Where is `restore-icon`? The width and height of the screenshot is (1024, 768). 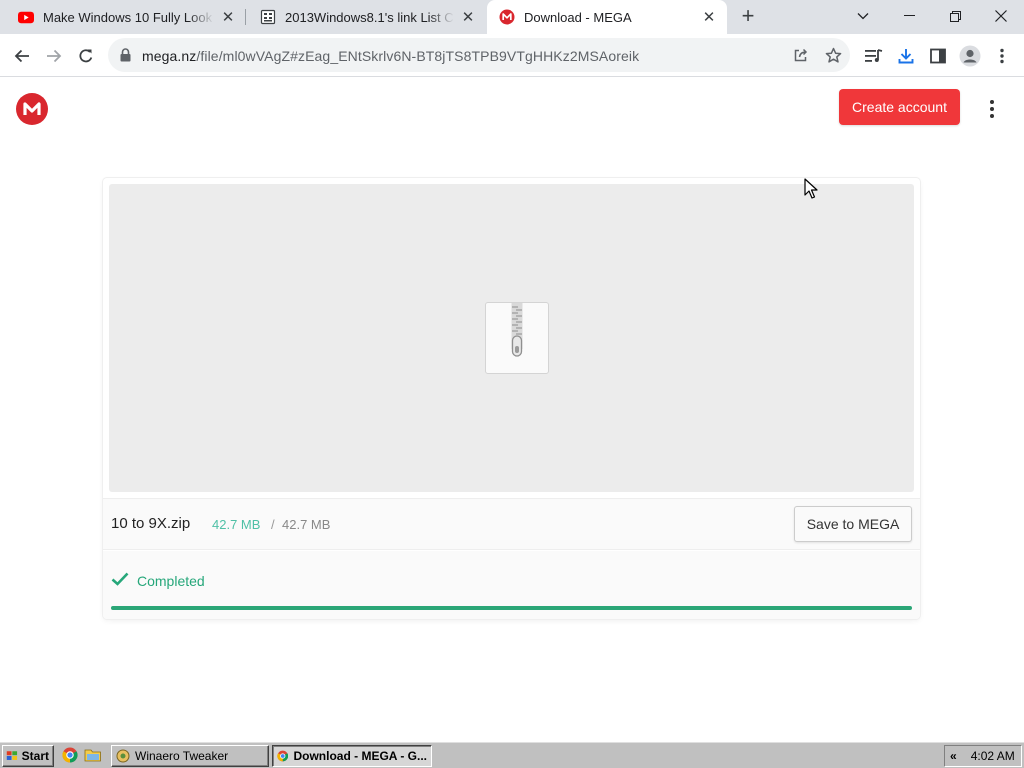
restore-icon is located at coordinates (955, 16).